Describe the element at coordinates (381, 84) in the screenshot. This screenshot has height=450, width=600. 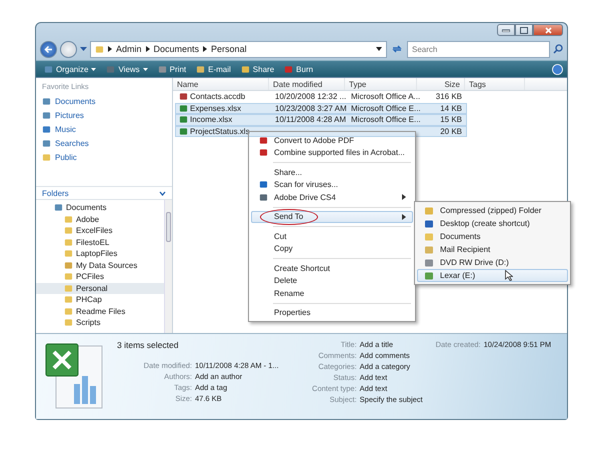
I see `column-header: Type` at that location.